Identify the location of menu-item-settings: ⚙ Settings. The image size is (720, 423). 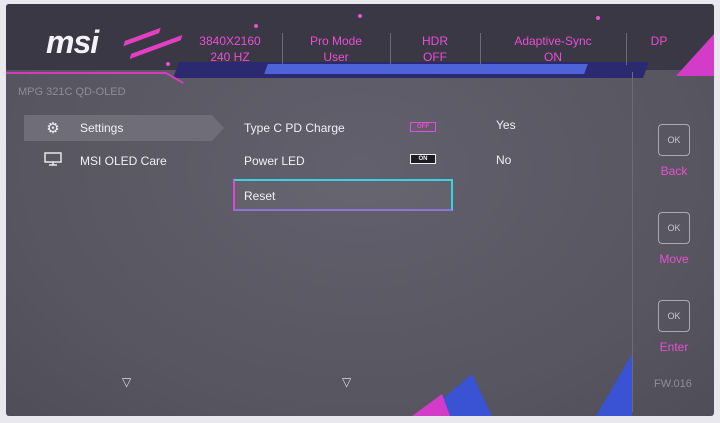
(124, 128).